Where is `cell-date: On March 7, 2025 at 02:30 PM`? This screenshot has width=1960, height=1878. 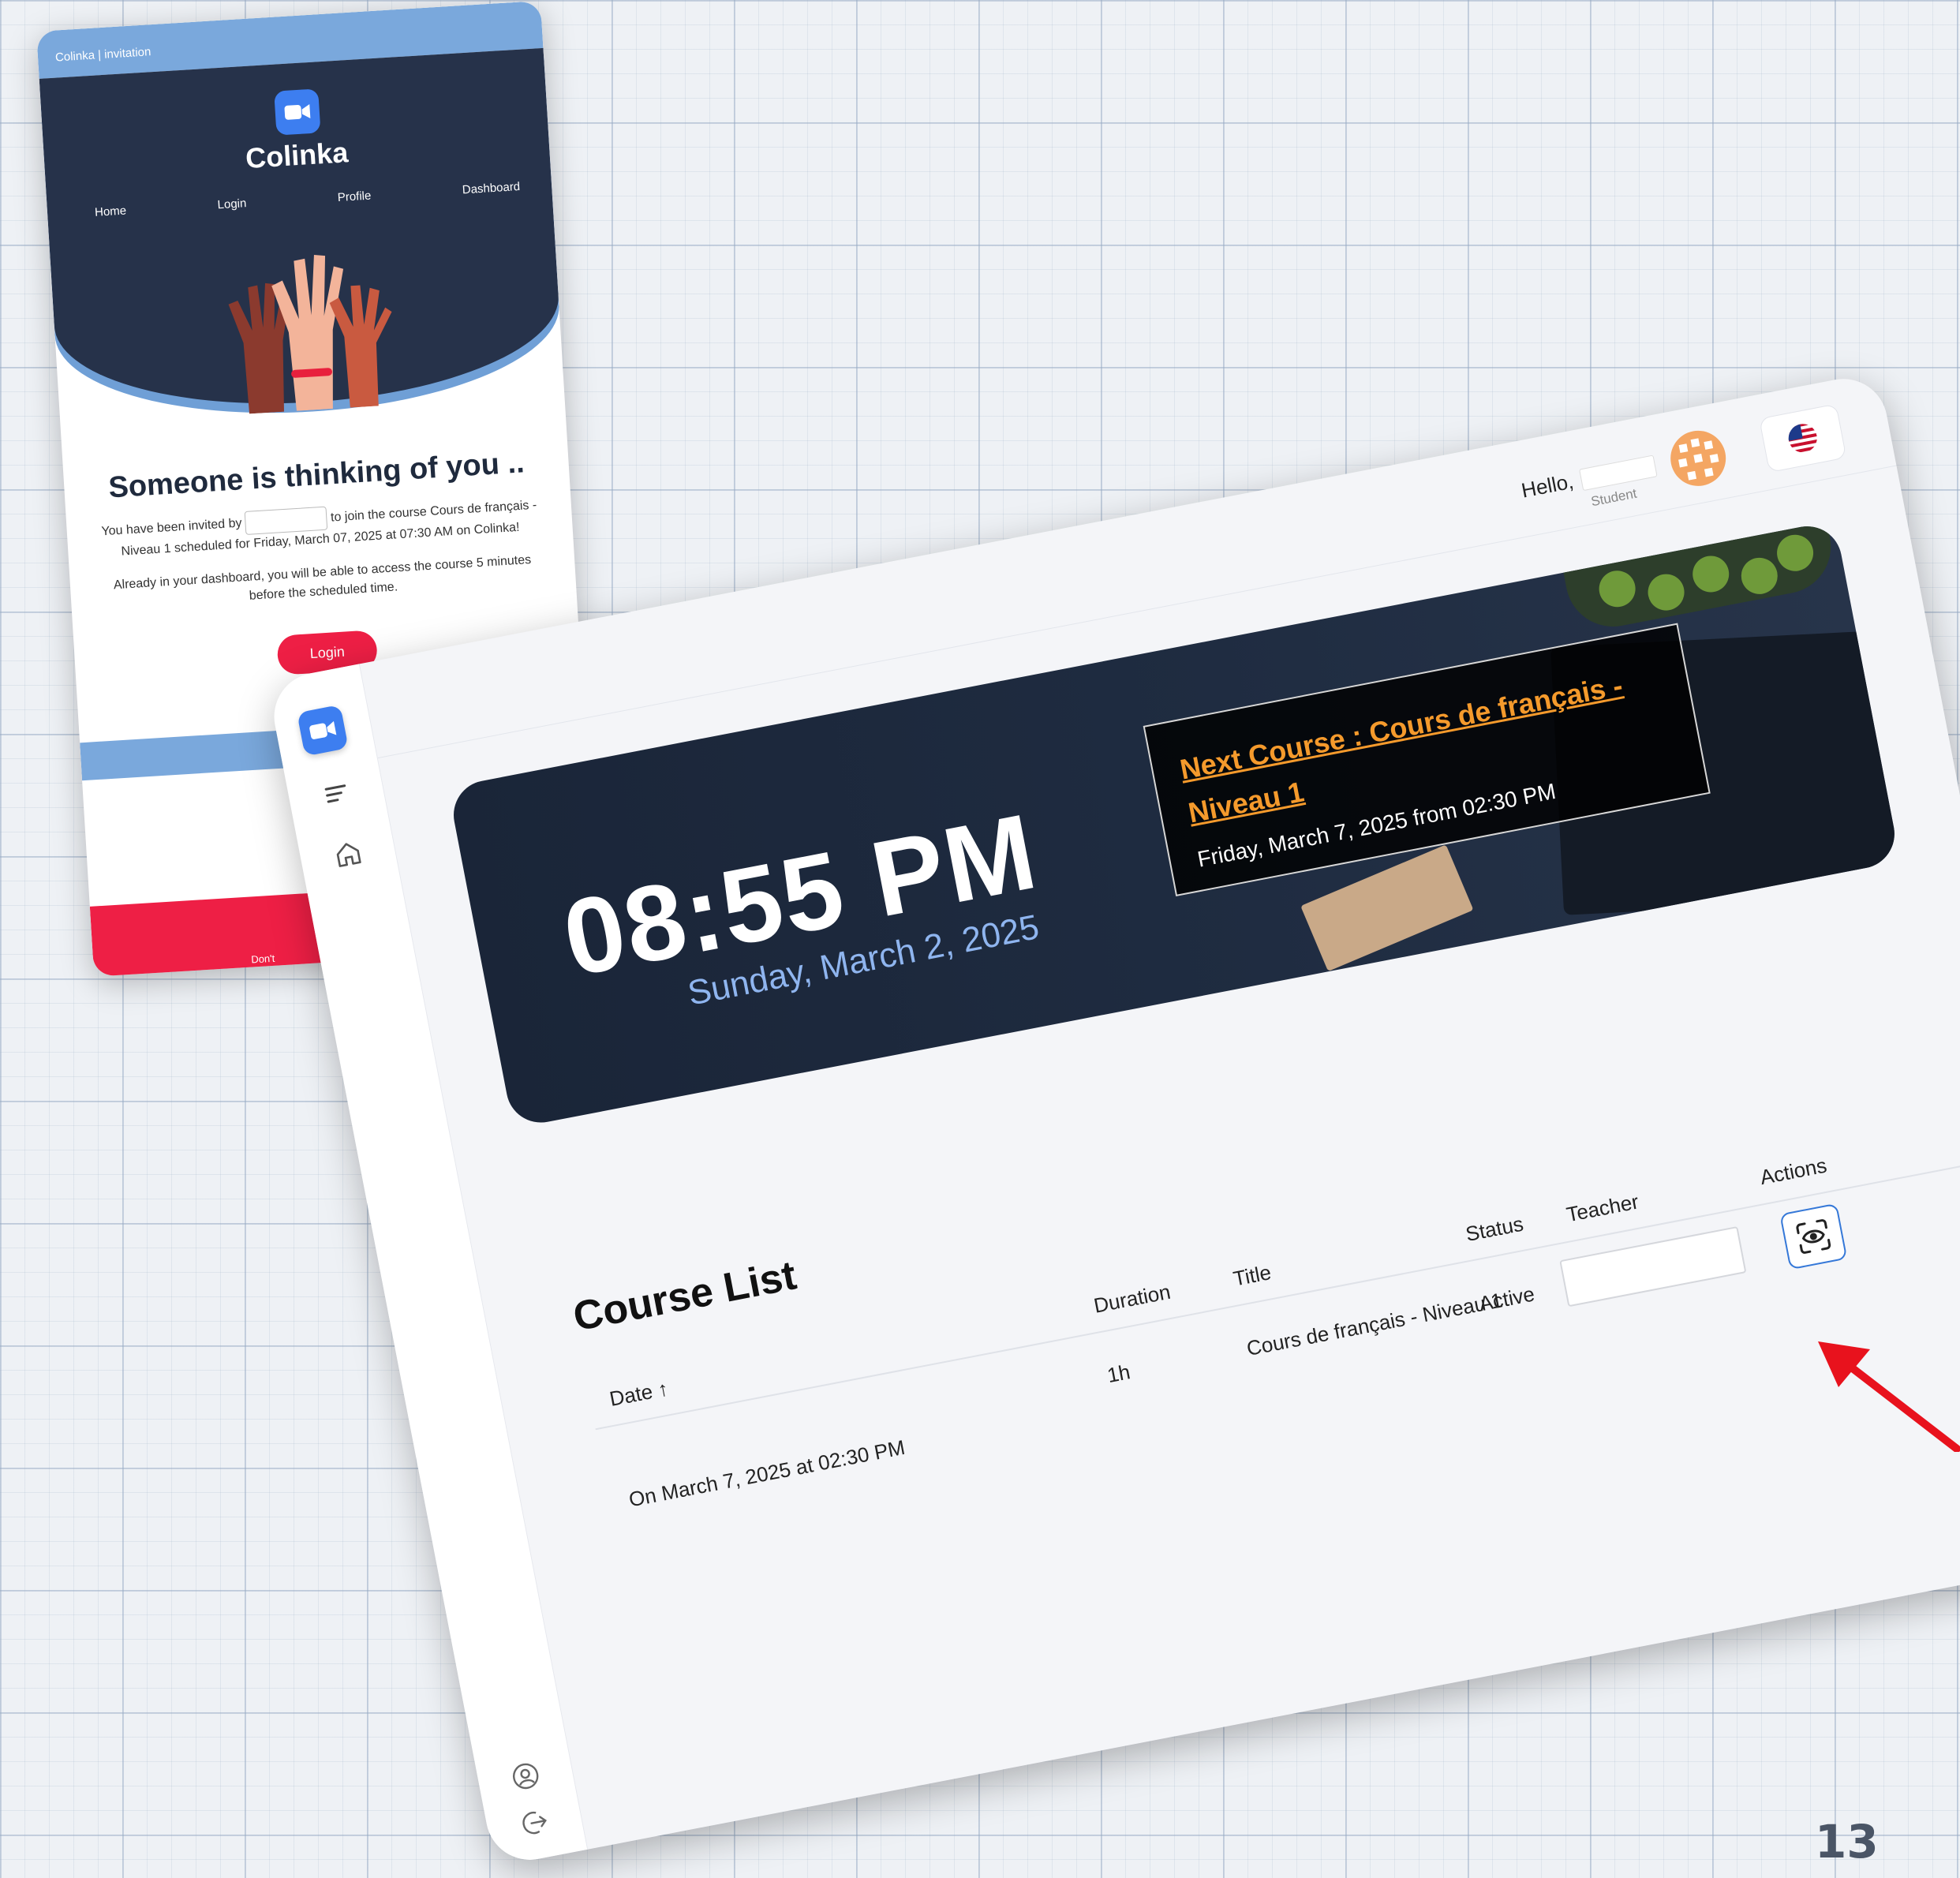
cell-date: On March 7, 2025 at 02:30 PM is located at coordinates (767, 1473).